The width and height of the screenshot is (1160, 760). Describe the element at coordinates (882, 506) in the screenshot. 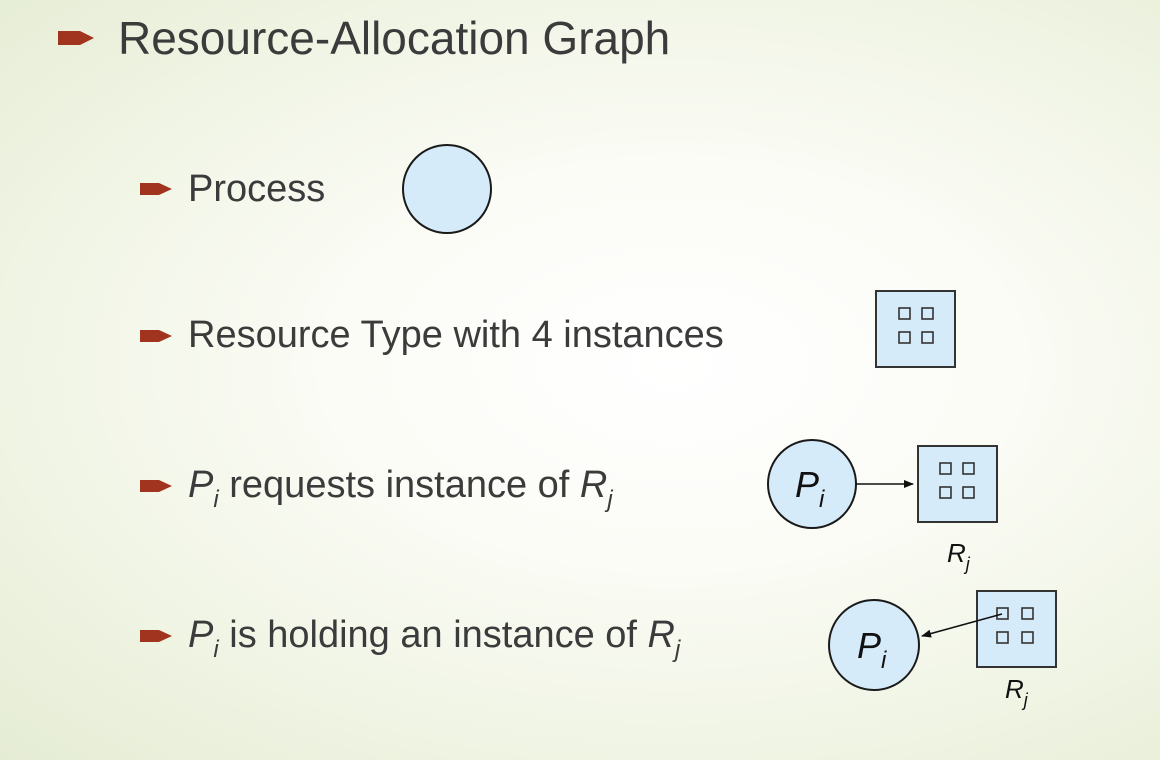

I see `request-diagram: Pi Rj` at that location.